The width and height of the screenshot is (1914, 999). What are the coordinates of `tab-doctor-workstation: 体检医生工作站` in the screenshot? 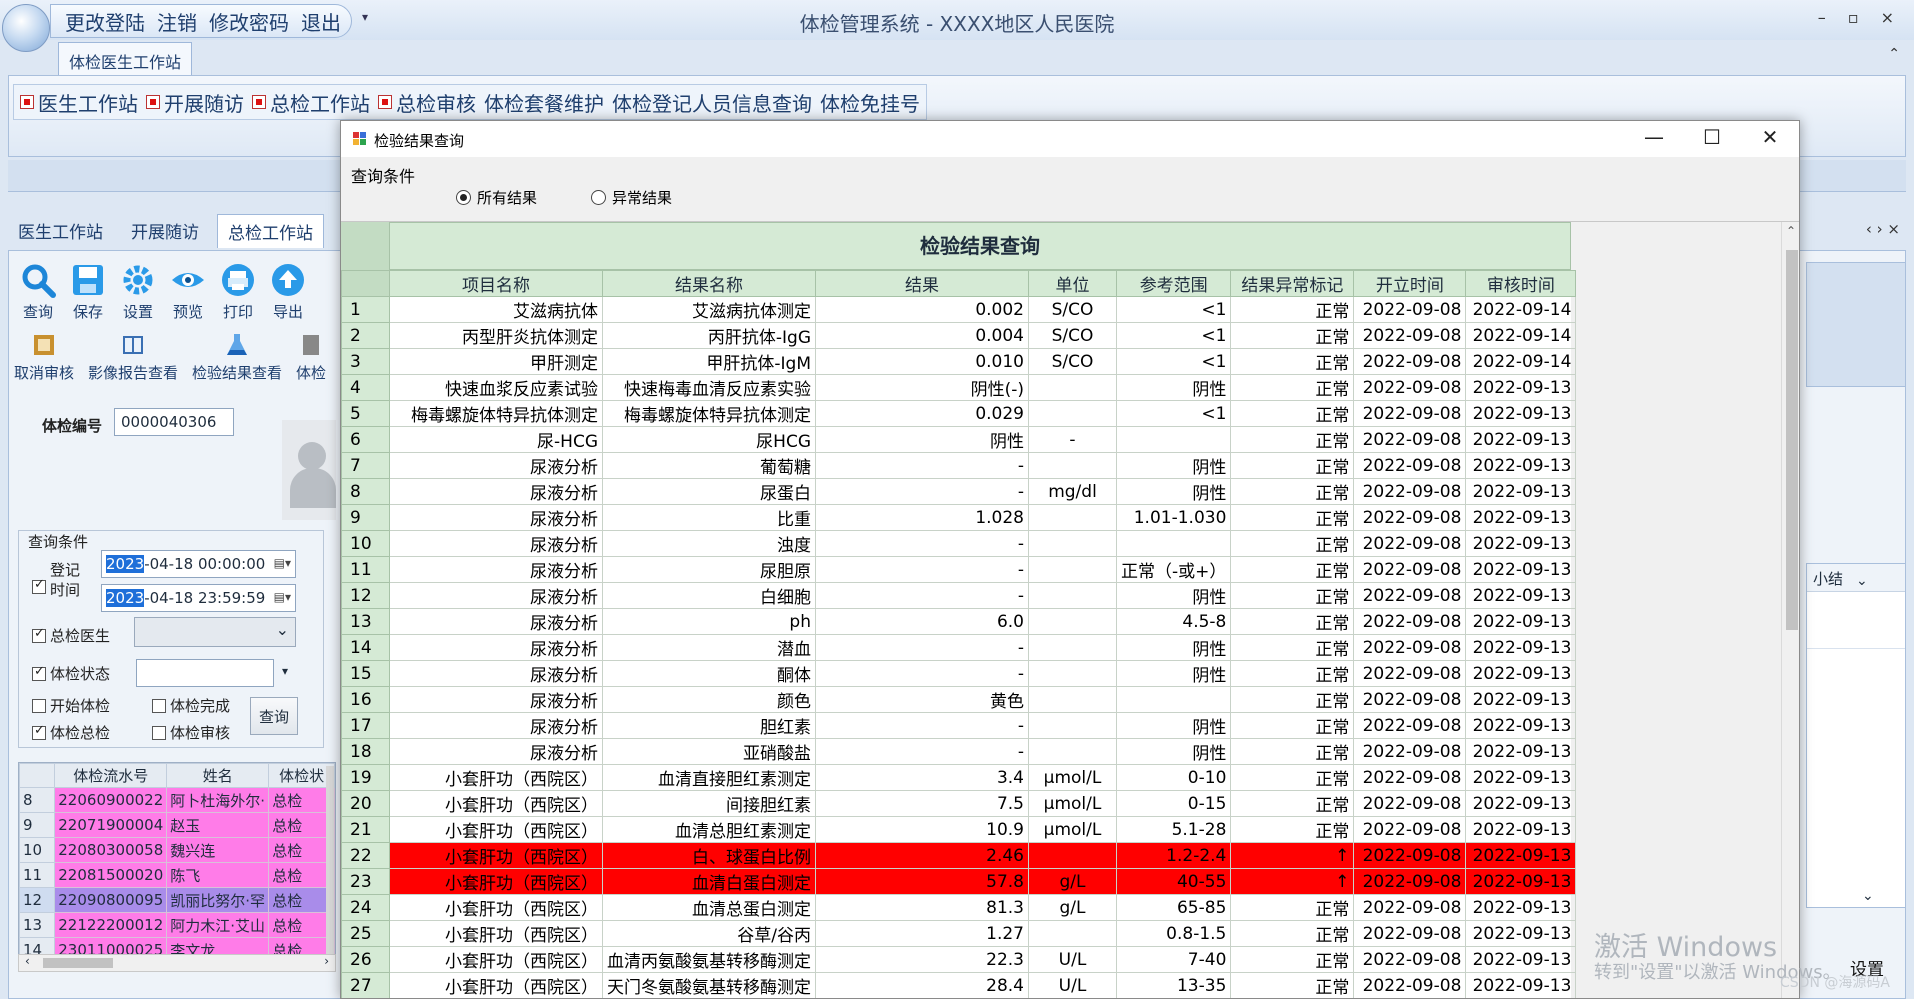 It's located at (125, 59).